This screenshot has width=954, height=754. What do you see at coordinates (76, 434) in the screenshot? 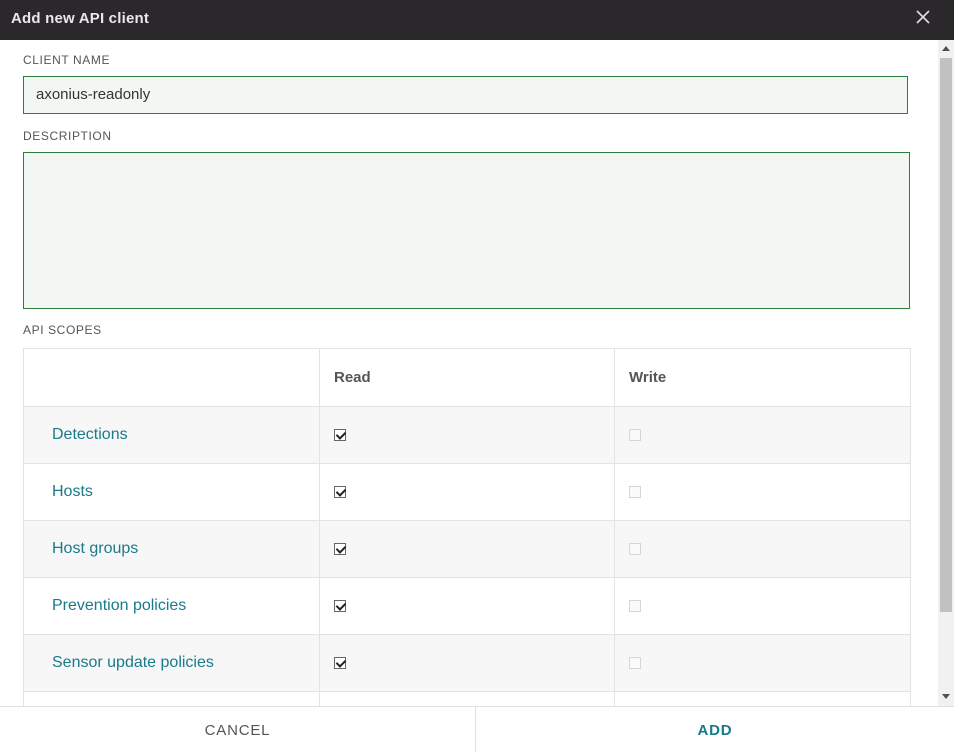
I see `scope-name-link: Detections` at bounding box center [76, 434].